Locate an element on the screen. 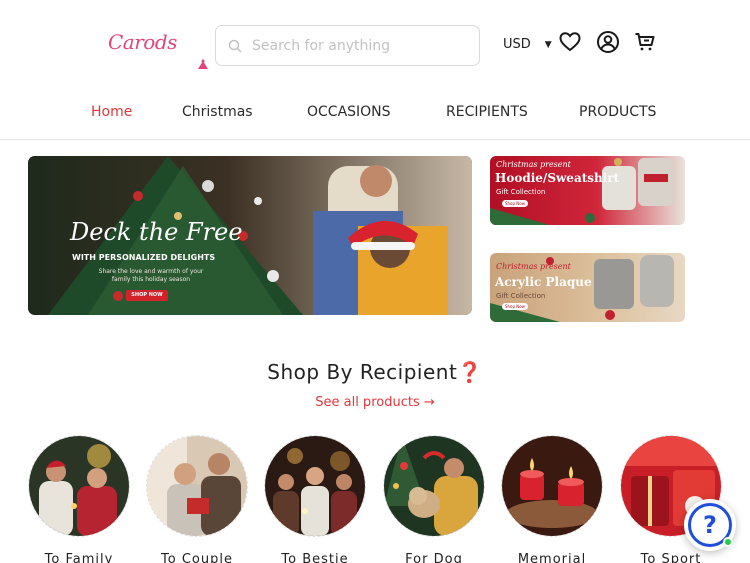 The image size is (750, 563). hero-shop-now-button: SHOP NOW is located at coordinates (147, 295).